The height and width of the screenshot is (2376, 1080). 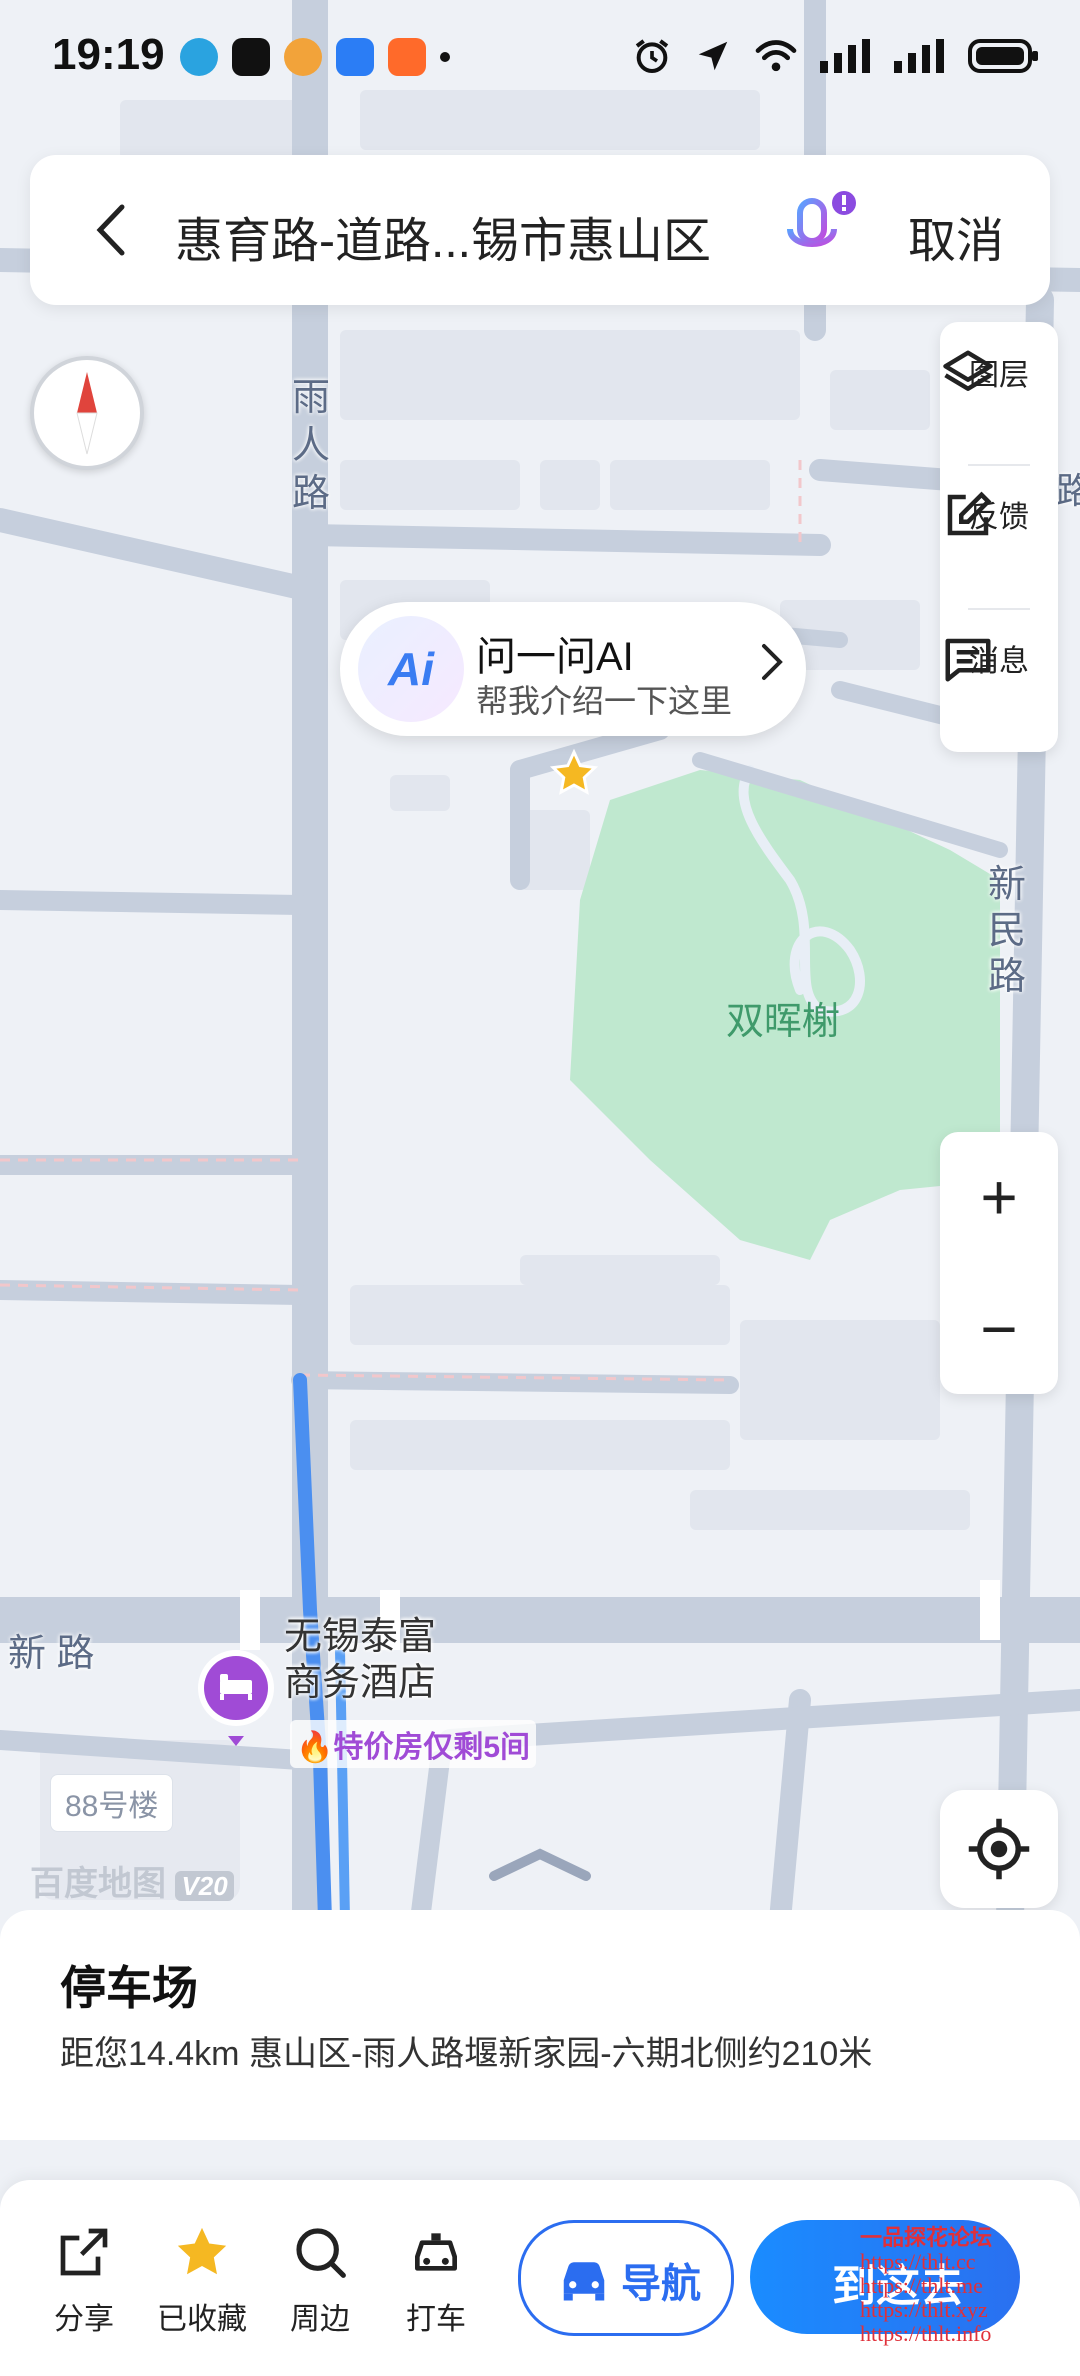 What do you see at coordinates (540, 2025) in the screenshot?
I see `place-detail-sheet: 停车场 距您14.4km 惠山区-雨人路堰新家园-六期北侧约210米` at bounding box center [540, 2025].